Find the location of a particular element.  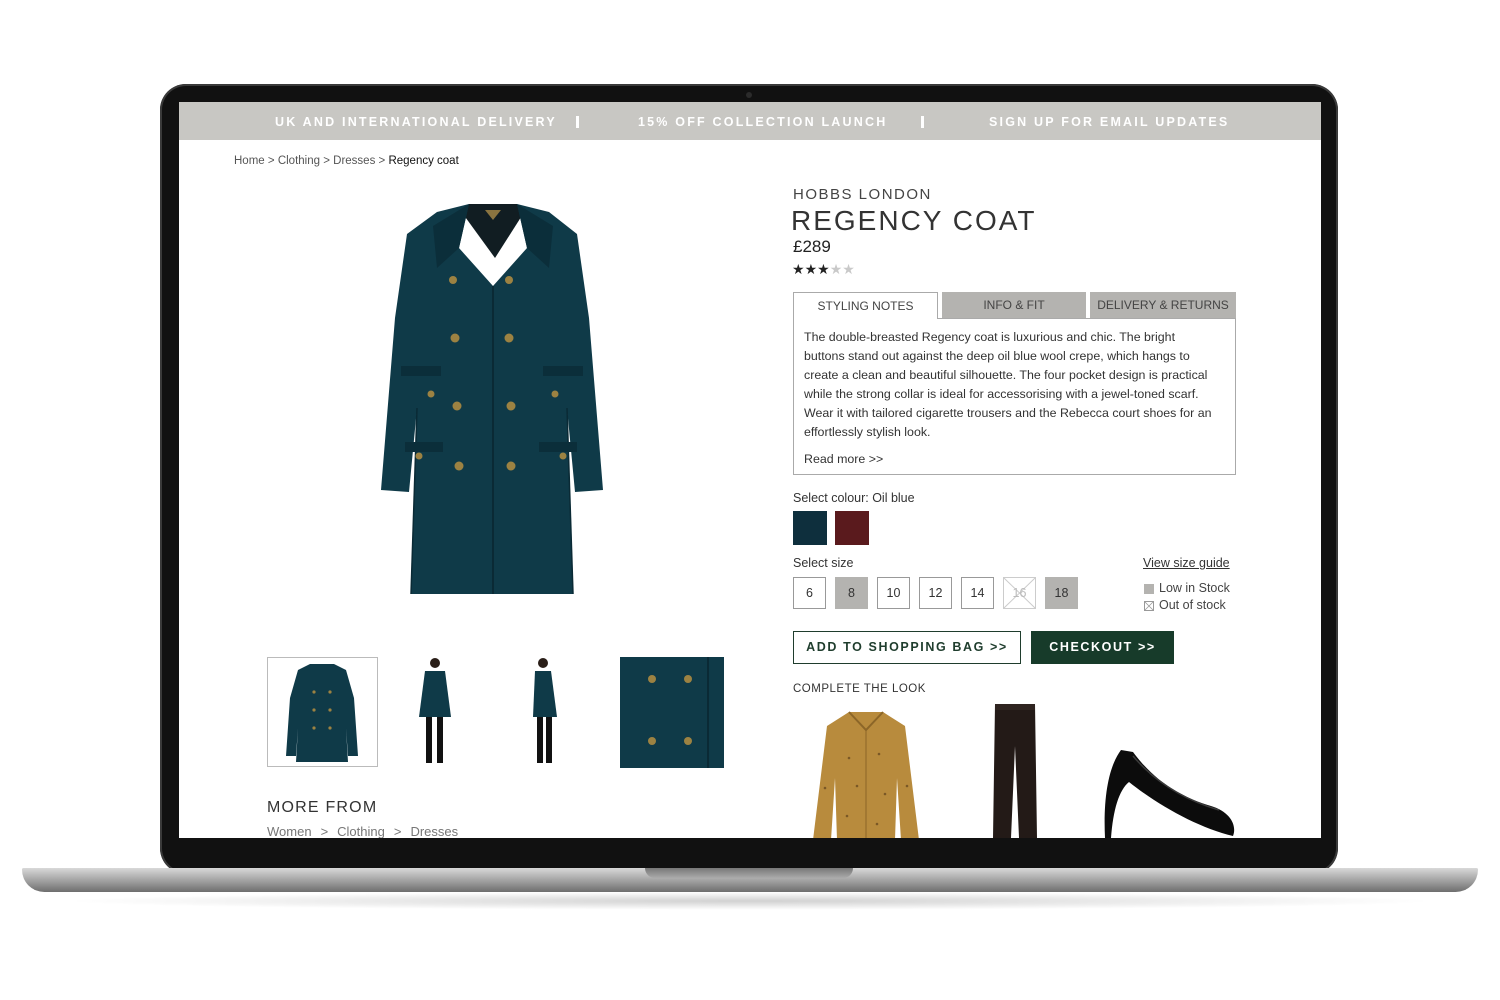

size-option-16: 16 is located at coordinates (1019, 593).